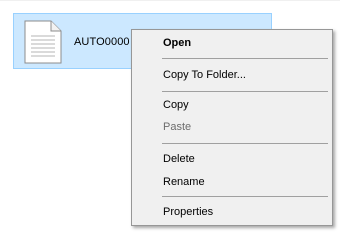  What do you see at coordinates (179, 159) in the screenshot?
I see `menu-item-label: Delete` at bounding box center [179, 159].